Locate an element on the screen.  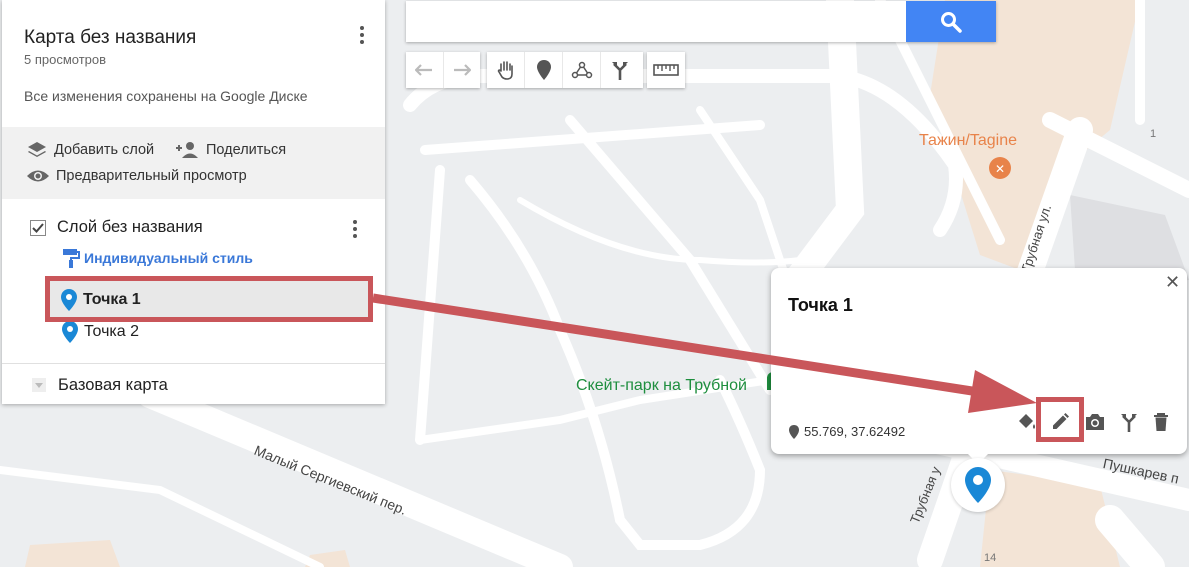
add-marker-button is located at coordinates (544, 70).